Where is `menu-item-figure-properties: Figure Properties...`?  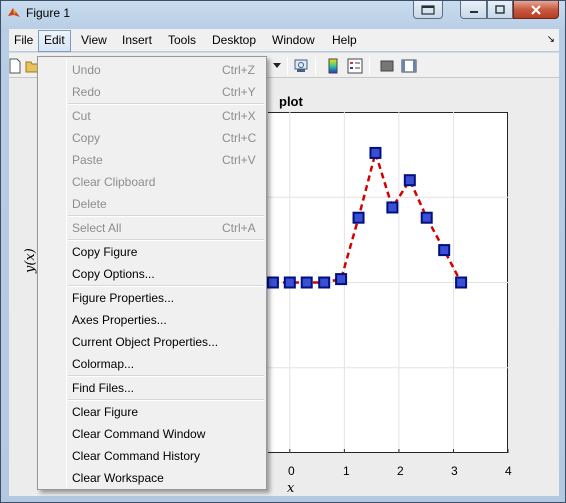
menu-item-figure-properties: Figure Properties... is located at coordinates (152, 298).